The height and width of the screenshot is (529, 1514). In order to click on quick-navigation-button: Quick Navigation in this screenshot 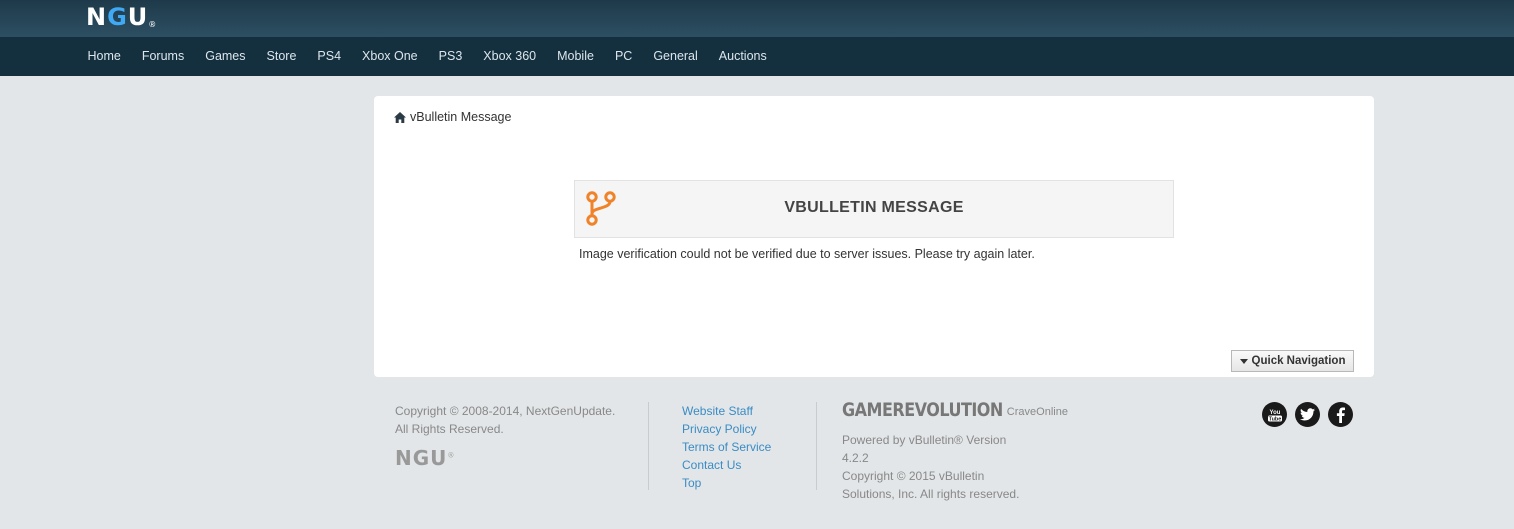, I will do `click(1292, 361)`.